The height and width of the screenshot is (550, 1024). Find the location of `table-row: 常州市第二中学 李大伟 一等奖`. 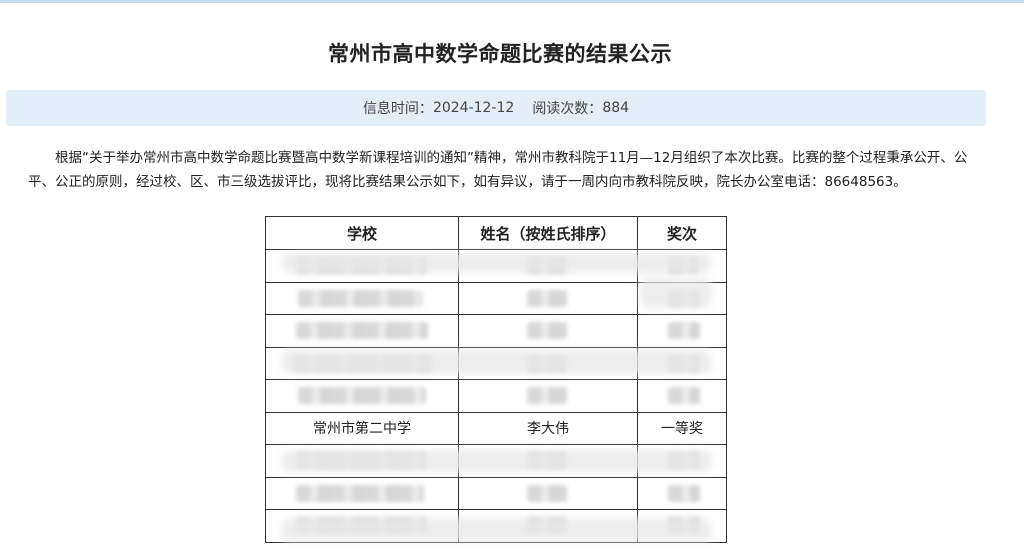

table-row: 常州市第二中学 李大伟 一等奖 is located at coordinates (496, 428).